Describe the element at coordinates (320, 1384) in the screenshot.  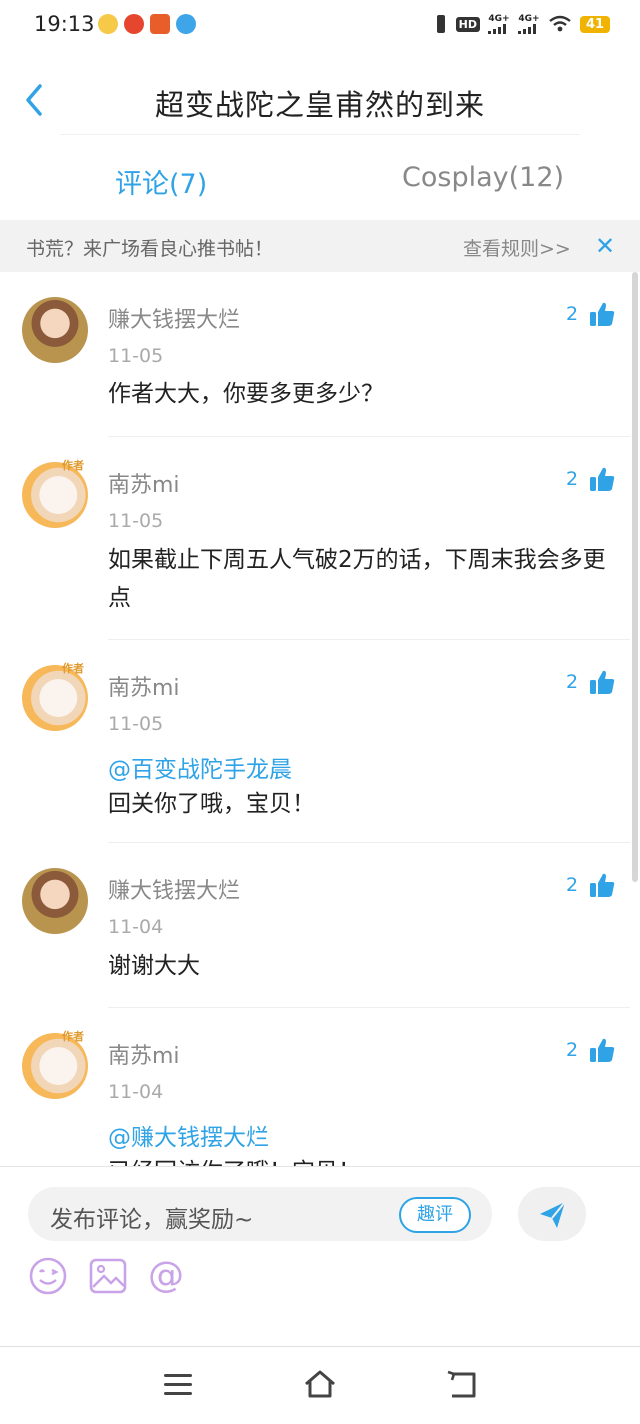
I see `home-icon` at that location.